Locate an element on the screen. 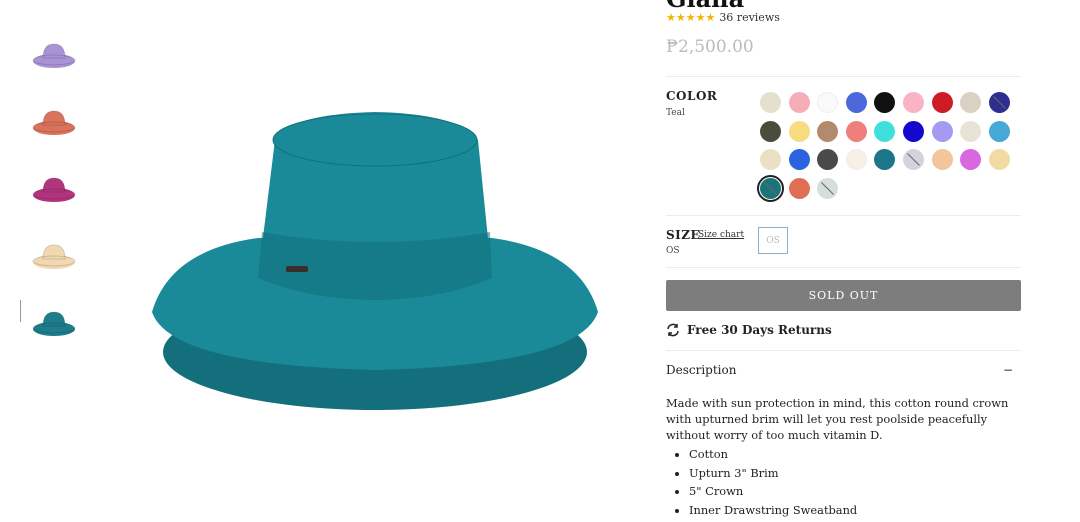 This screenshot has height=522, width=1080. rating: ★★★★★ 36 reviews is located at coordinates (723, 17).